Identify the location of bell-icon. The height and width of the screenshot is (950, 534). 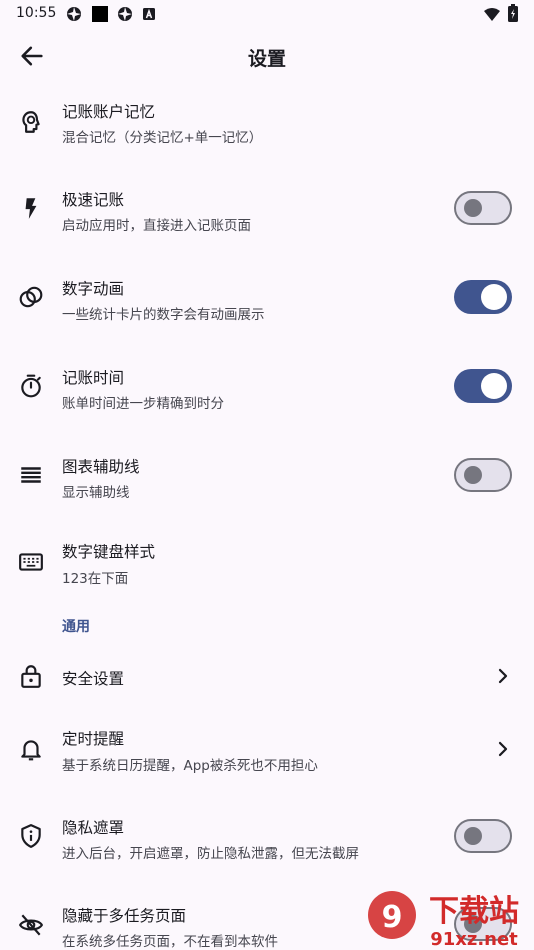
(31, 750).